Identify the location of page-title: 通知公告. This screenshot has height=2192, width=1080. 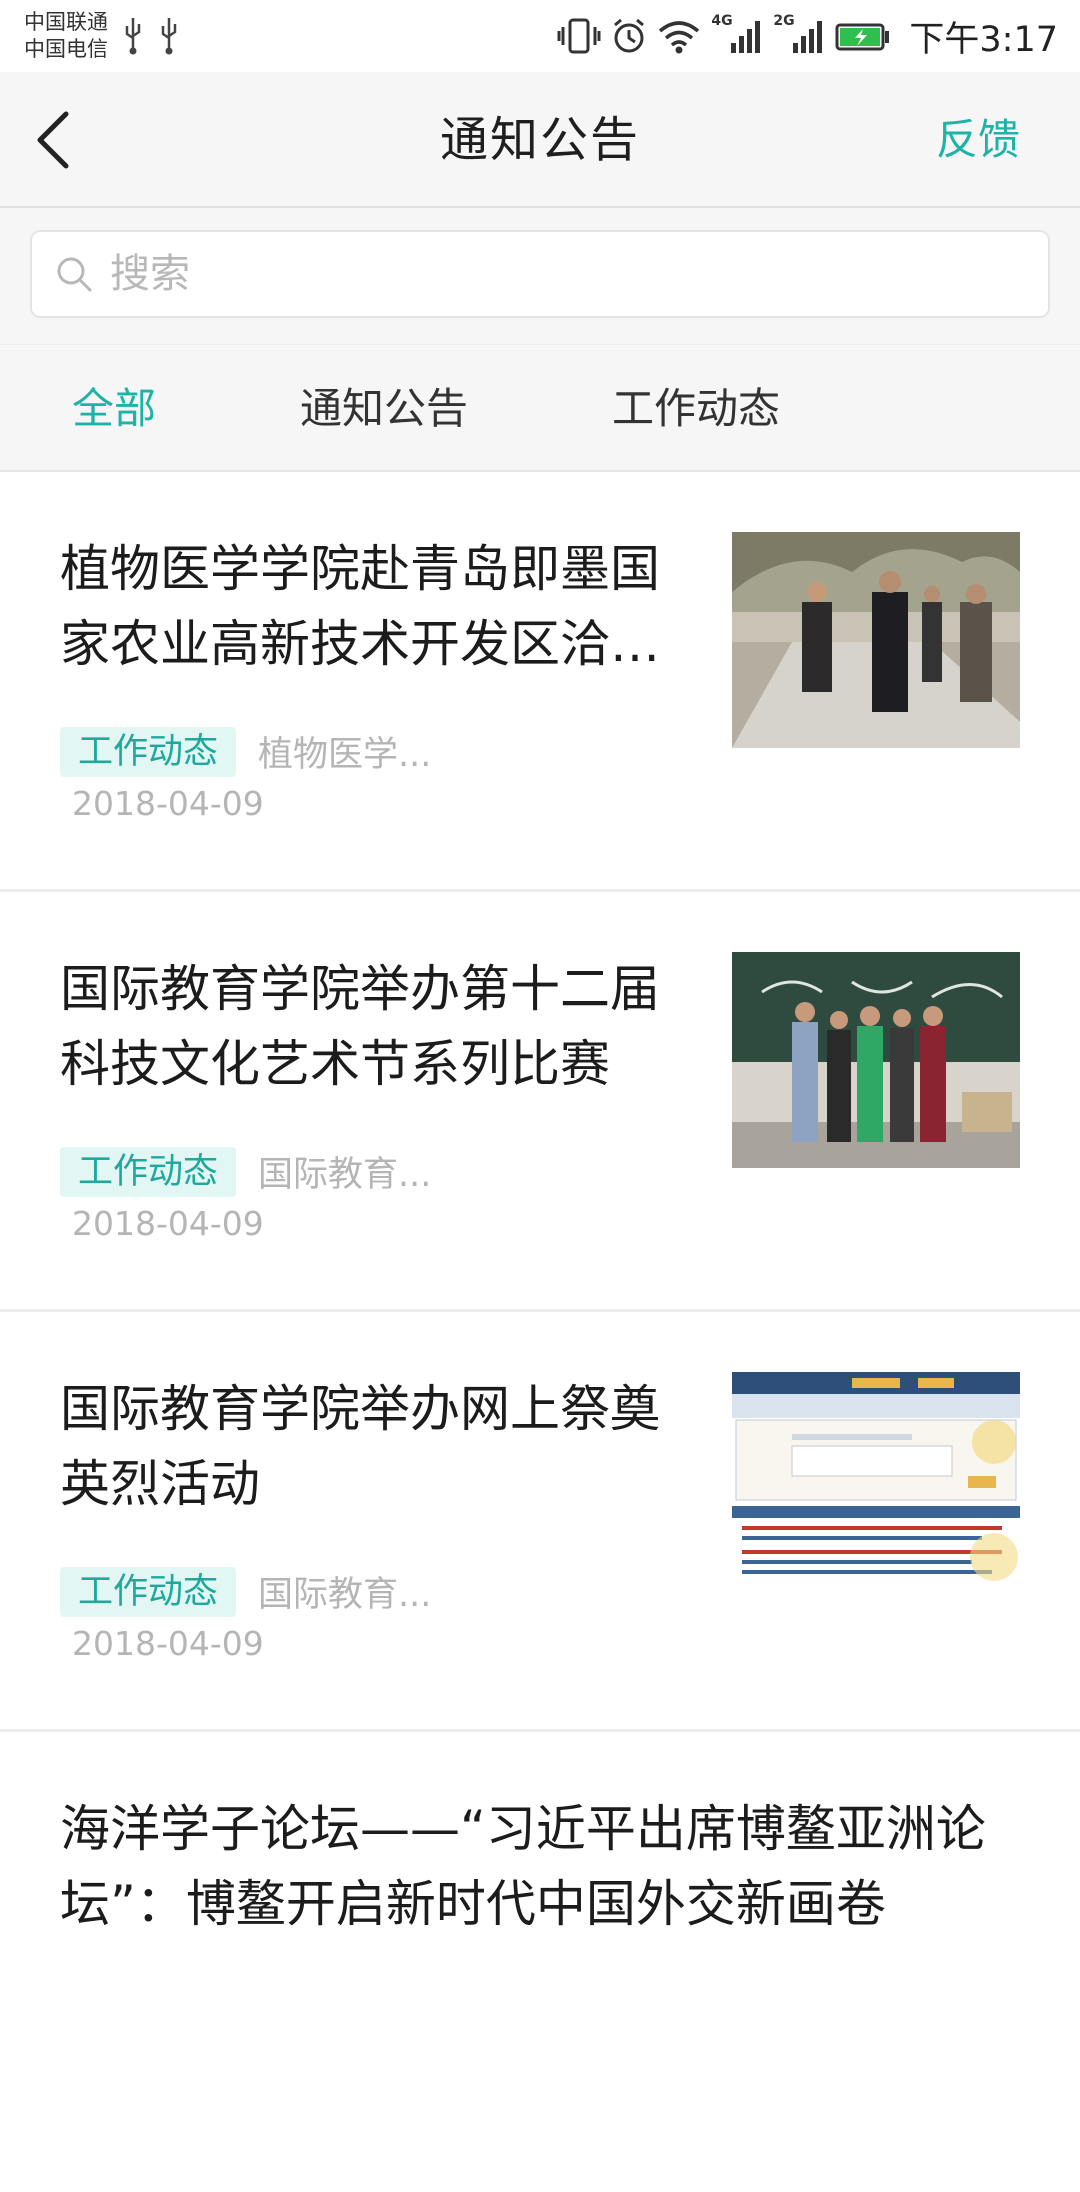
(539, 140).